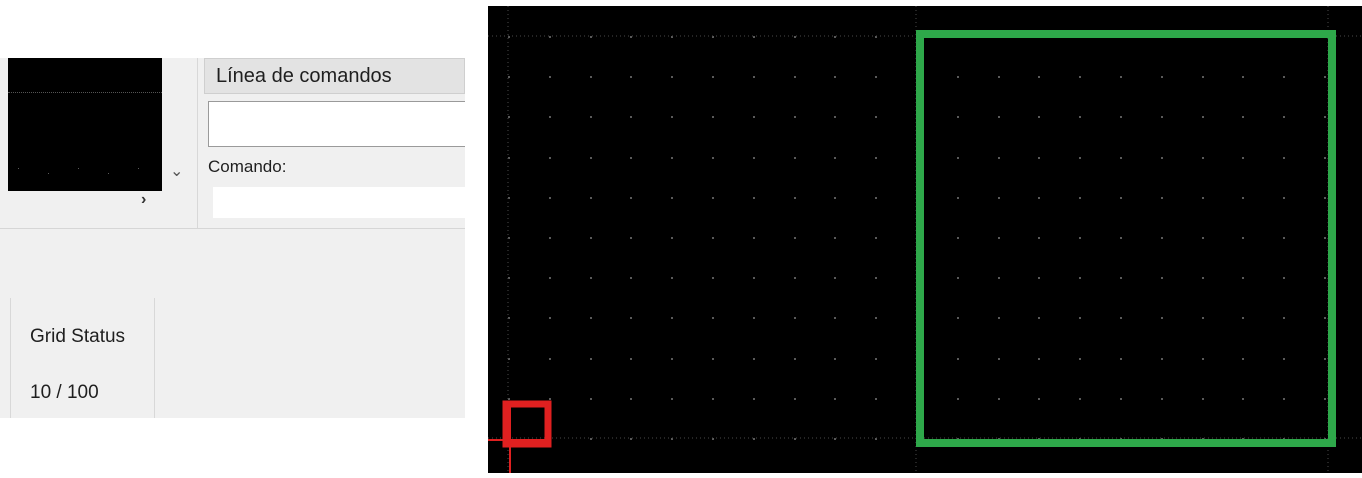 This screenshot has height=478, width=1362. I want to click on chevron-down-icon: ⌄, so click(176, 172).